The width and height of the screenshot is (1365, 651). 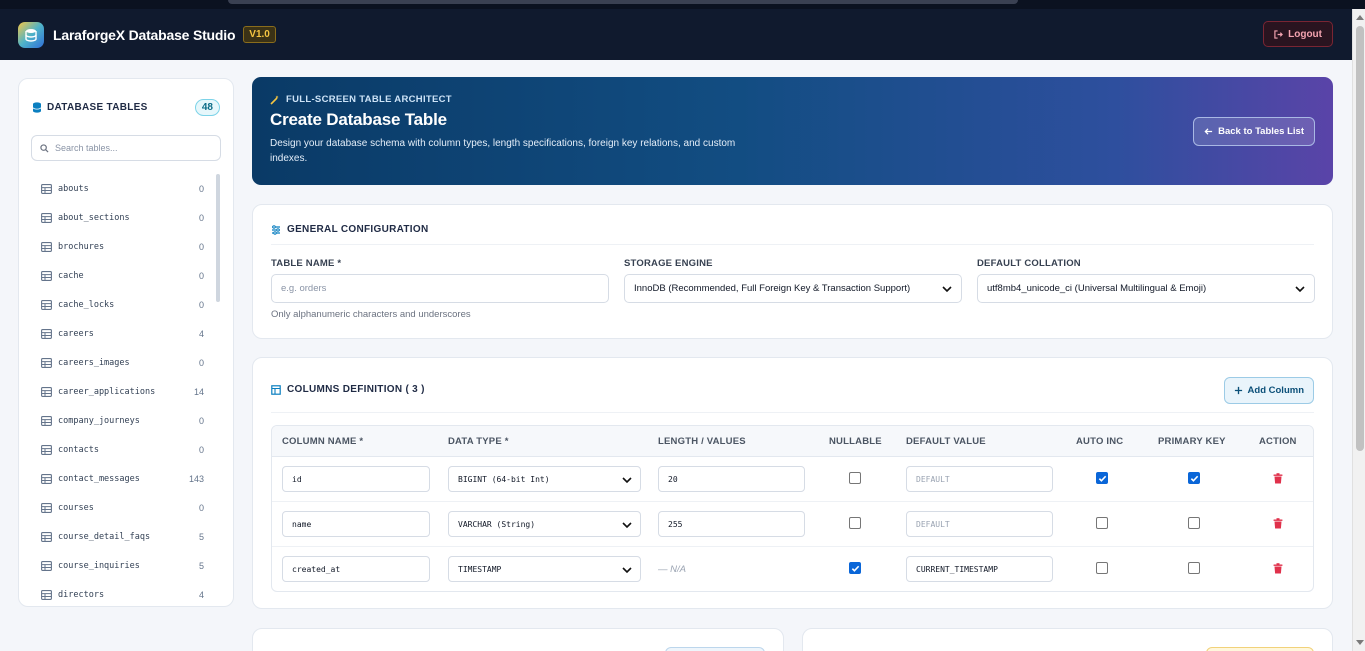 I want to click on lower-right-card-button, so click(x=1260, y=649).